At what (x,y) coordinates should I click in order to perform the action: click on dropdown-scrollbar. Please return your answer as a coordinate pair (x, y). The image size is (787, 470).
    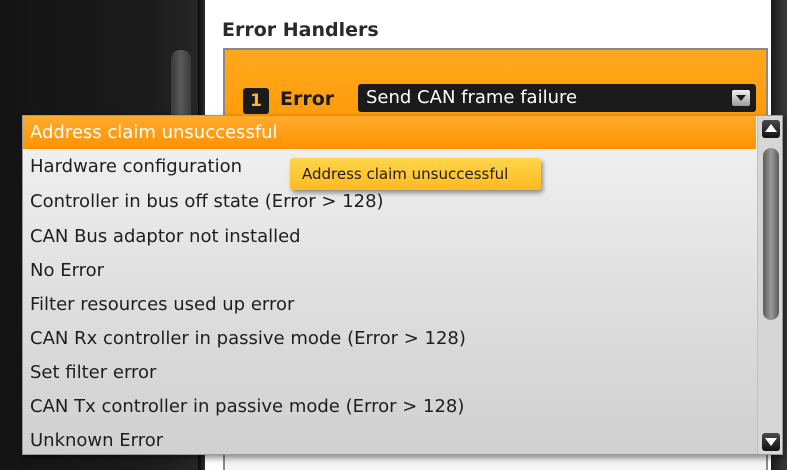
    Looking at the image, I should click on (769, 285).